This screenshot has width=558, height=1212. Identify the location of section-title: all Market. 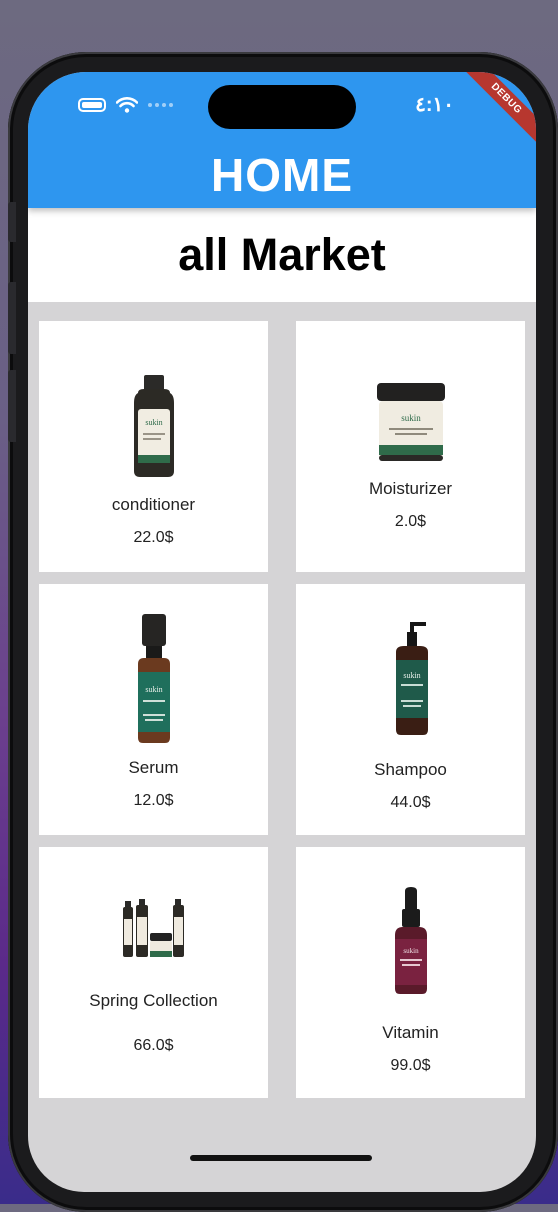
(282, 255).